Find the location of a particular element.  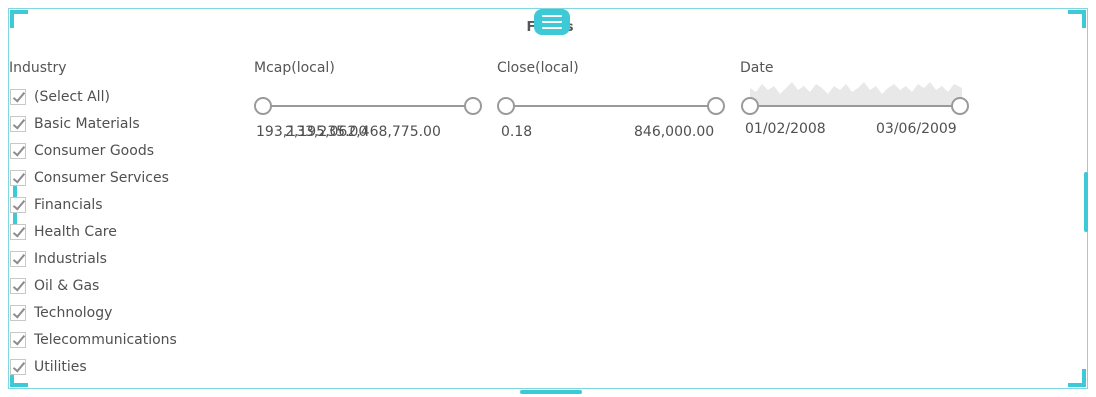

industry-label: Industry is located at coordinates (38, 68).